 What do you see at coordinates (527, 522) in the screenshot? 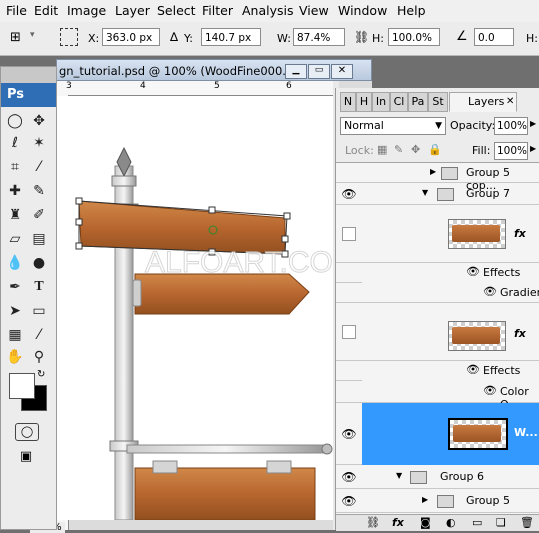
I see `trash-icon: 🗑` at bounding box center [527, 522].